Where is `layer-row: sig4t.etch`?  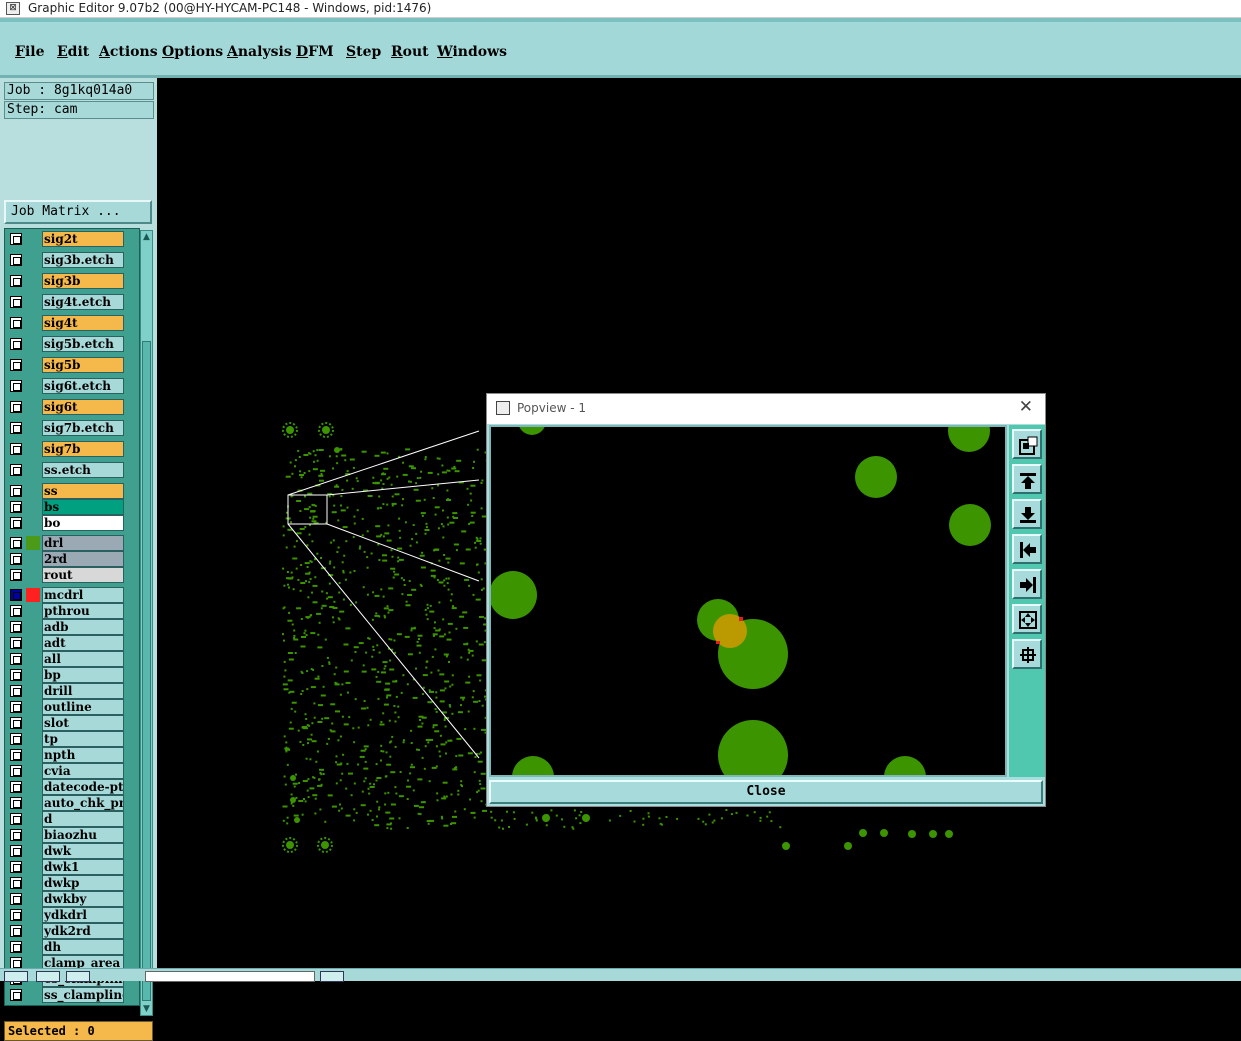 layer-row: sig4t.etch is located at coordinates (72, 302).